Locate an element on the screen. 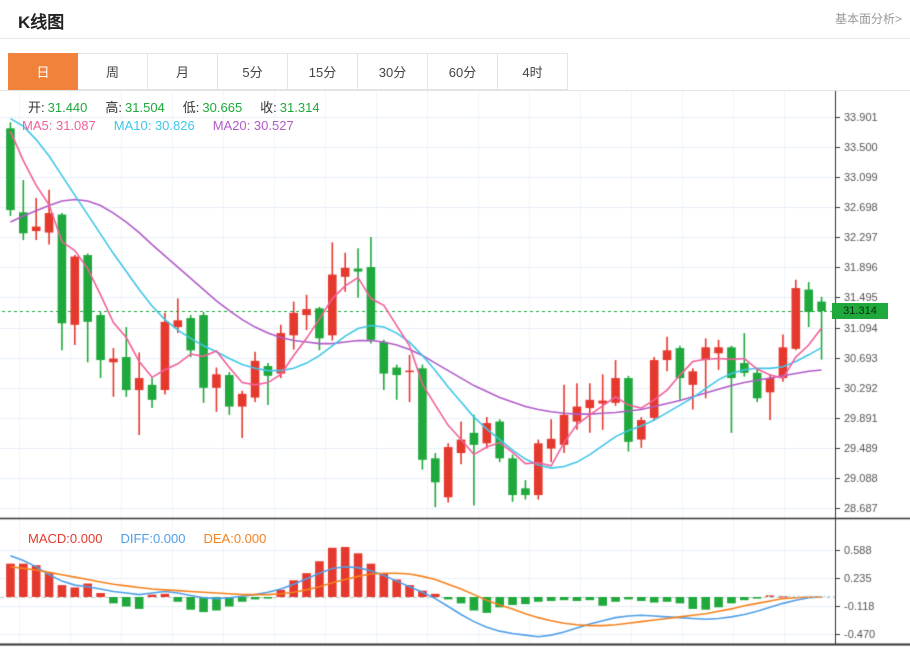  period-tab-bar: 日周月 5分 15分 30分 60分 4时 is located at coordinates (455, 72).